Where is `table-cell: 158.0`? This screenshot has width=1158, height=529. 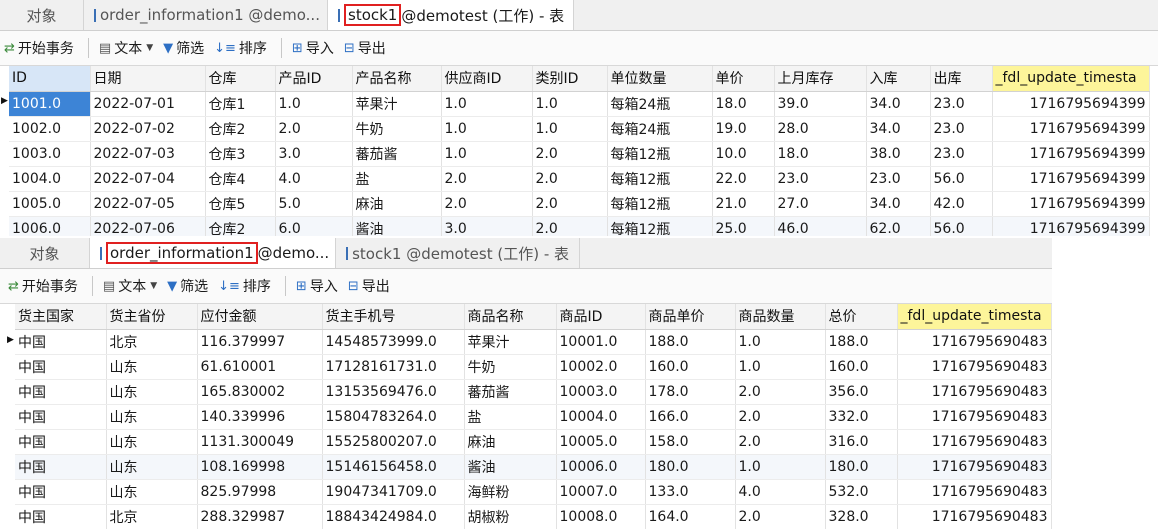 table-cell: 158.0 is located at coordinates (690, 442).